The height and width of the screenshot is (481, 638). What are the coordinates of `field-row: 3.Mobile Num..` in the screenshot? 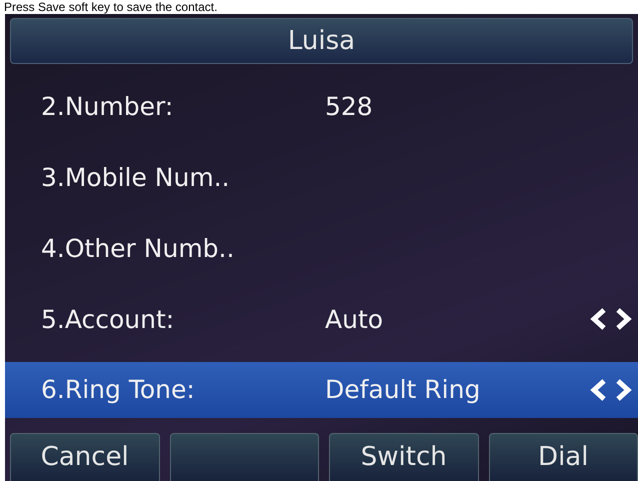 It's located at (321, 178).